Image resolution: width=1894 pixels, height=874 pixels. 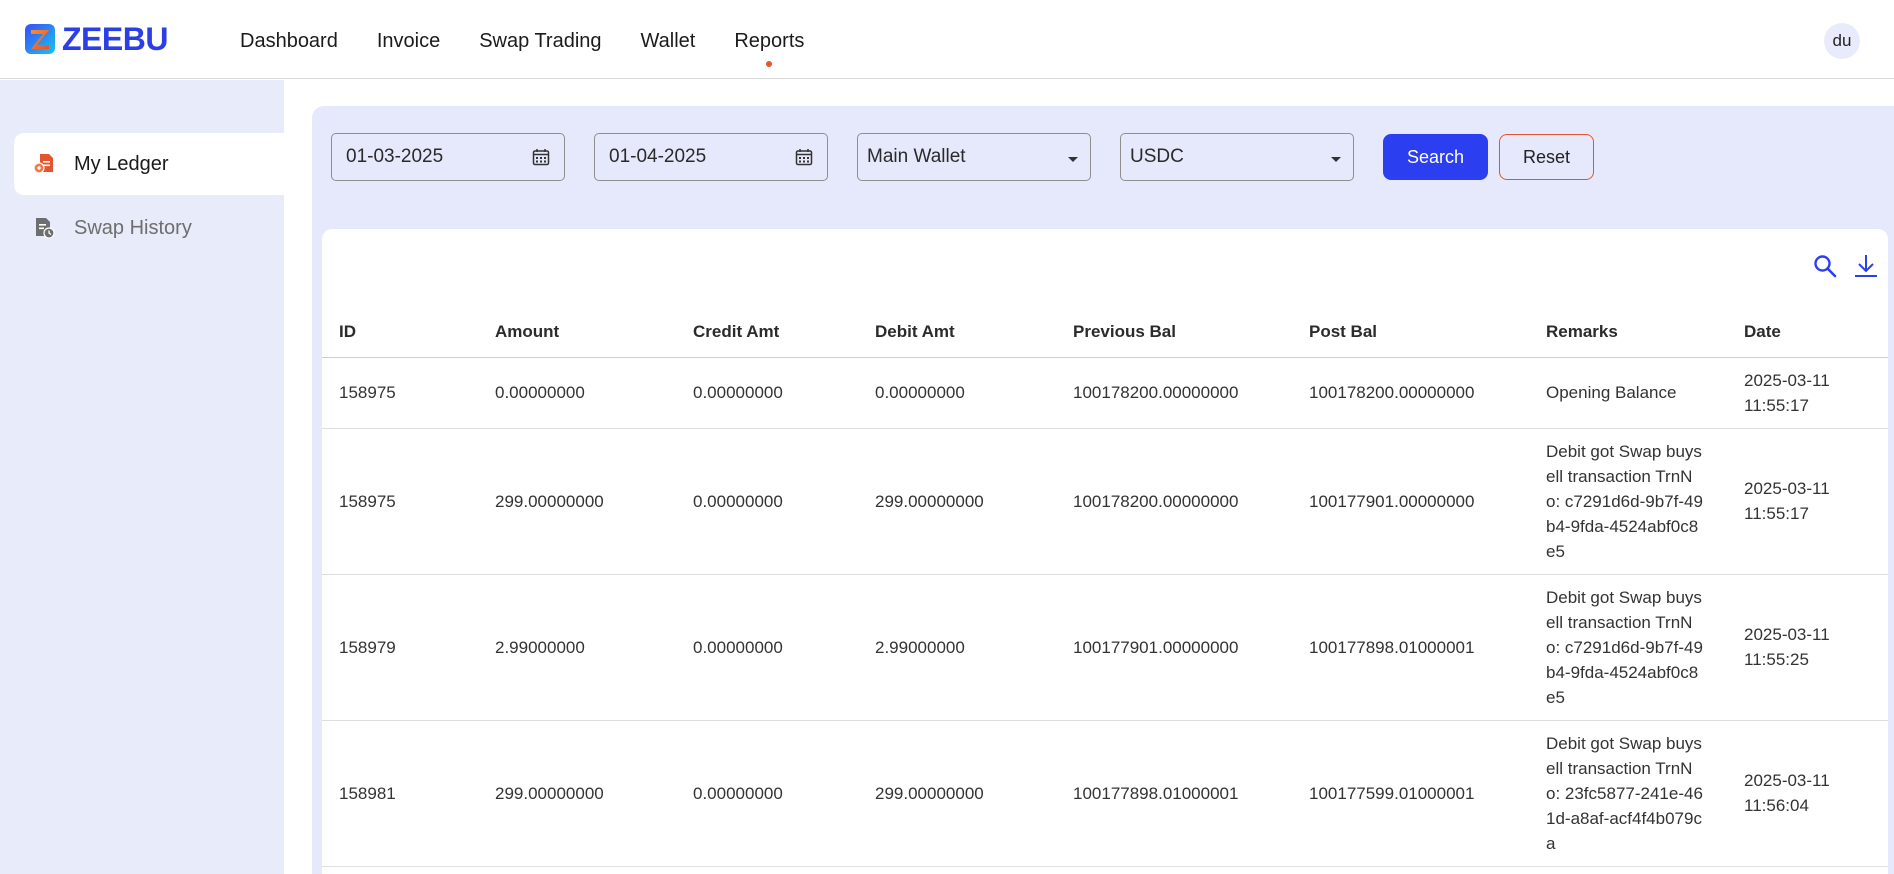 I want to click on wallet-select-value: Main Wallet, so click(x=916, y=156).